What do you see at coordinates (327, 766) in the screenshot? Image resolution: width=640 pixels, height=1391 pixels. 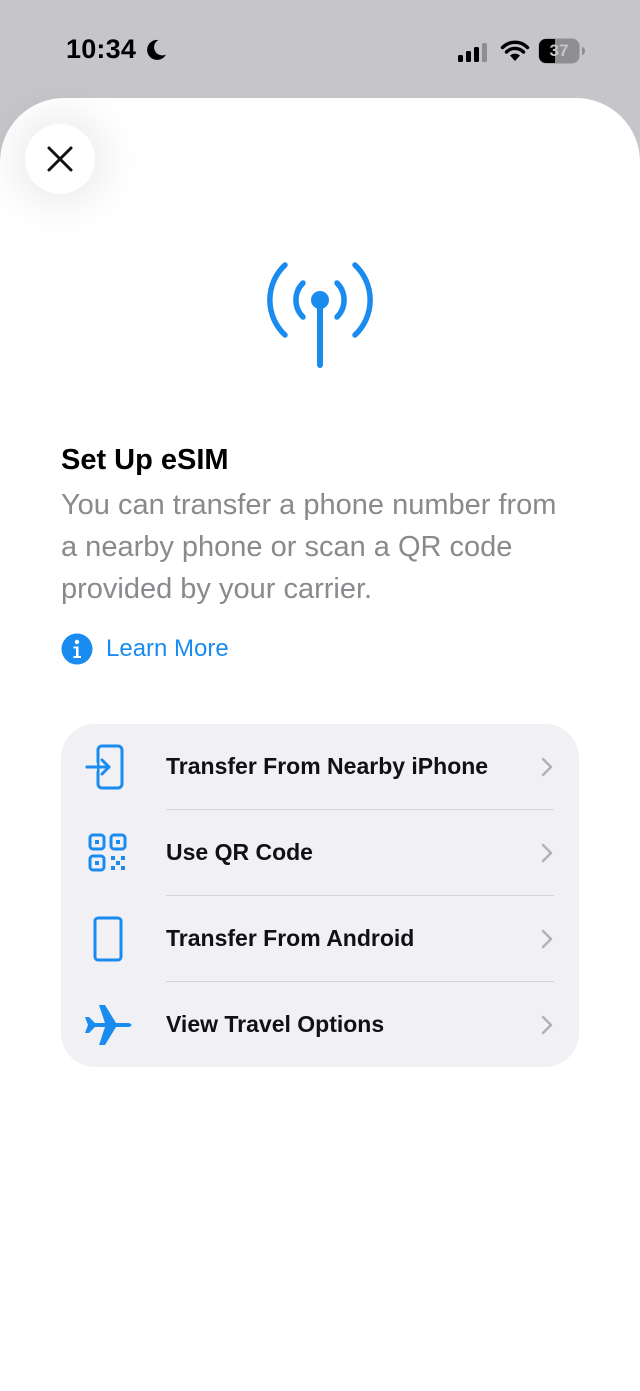 I see `option-label: Transfer From Nearby iPhone` at bounding box center [327, 766].